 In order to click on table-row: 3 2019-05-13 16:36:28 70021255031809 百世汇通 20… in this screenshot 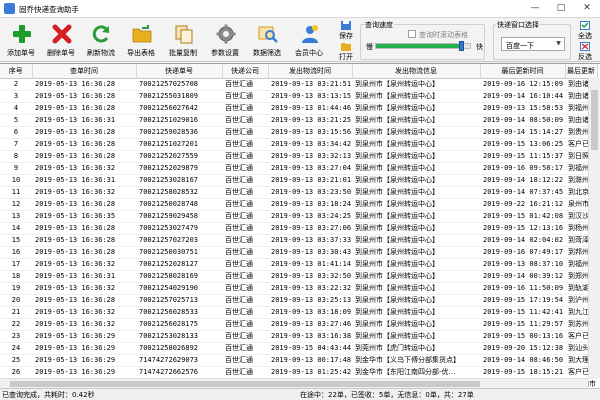, I will do `click(298, 96)`.